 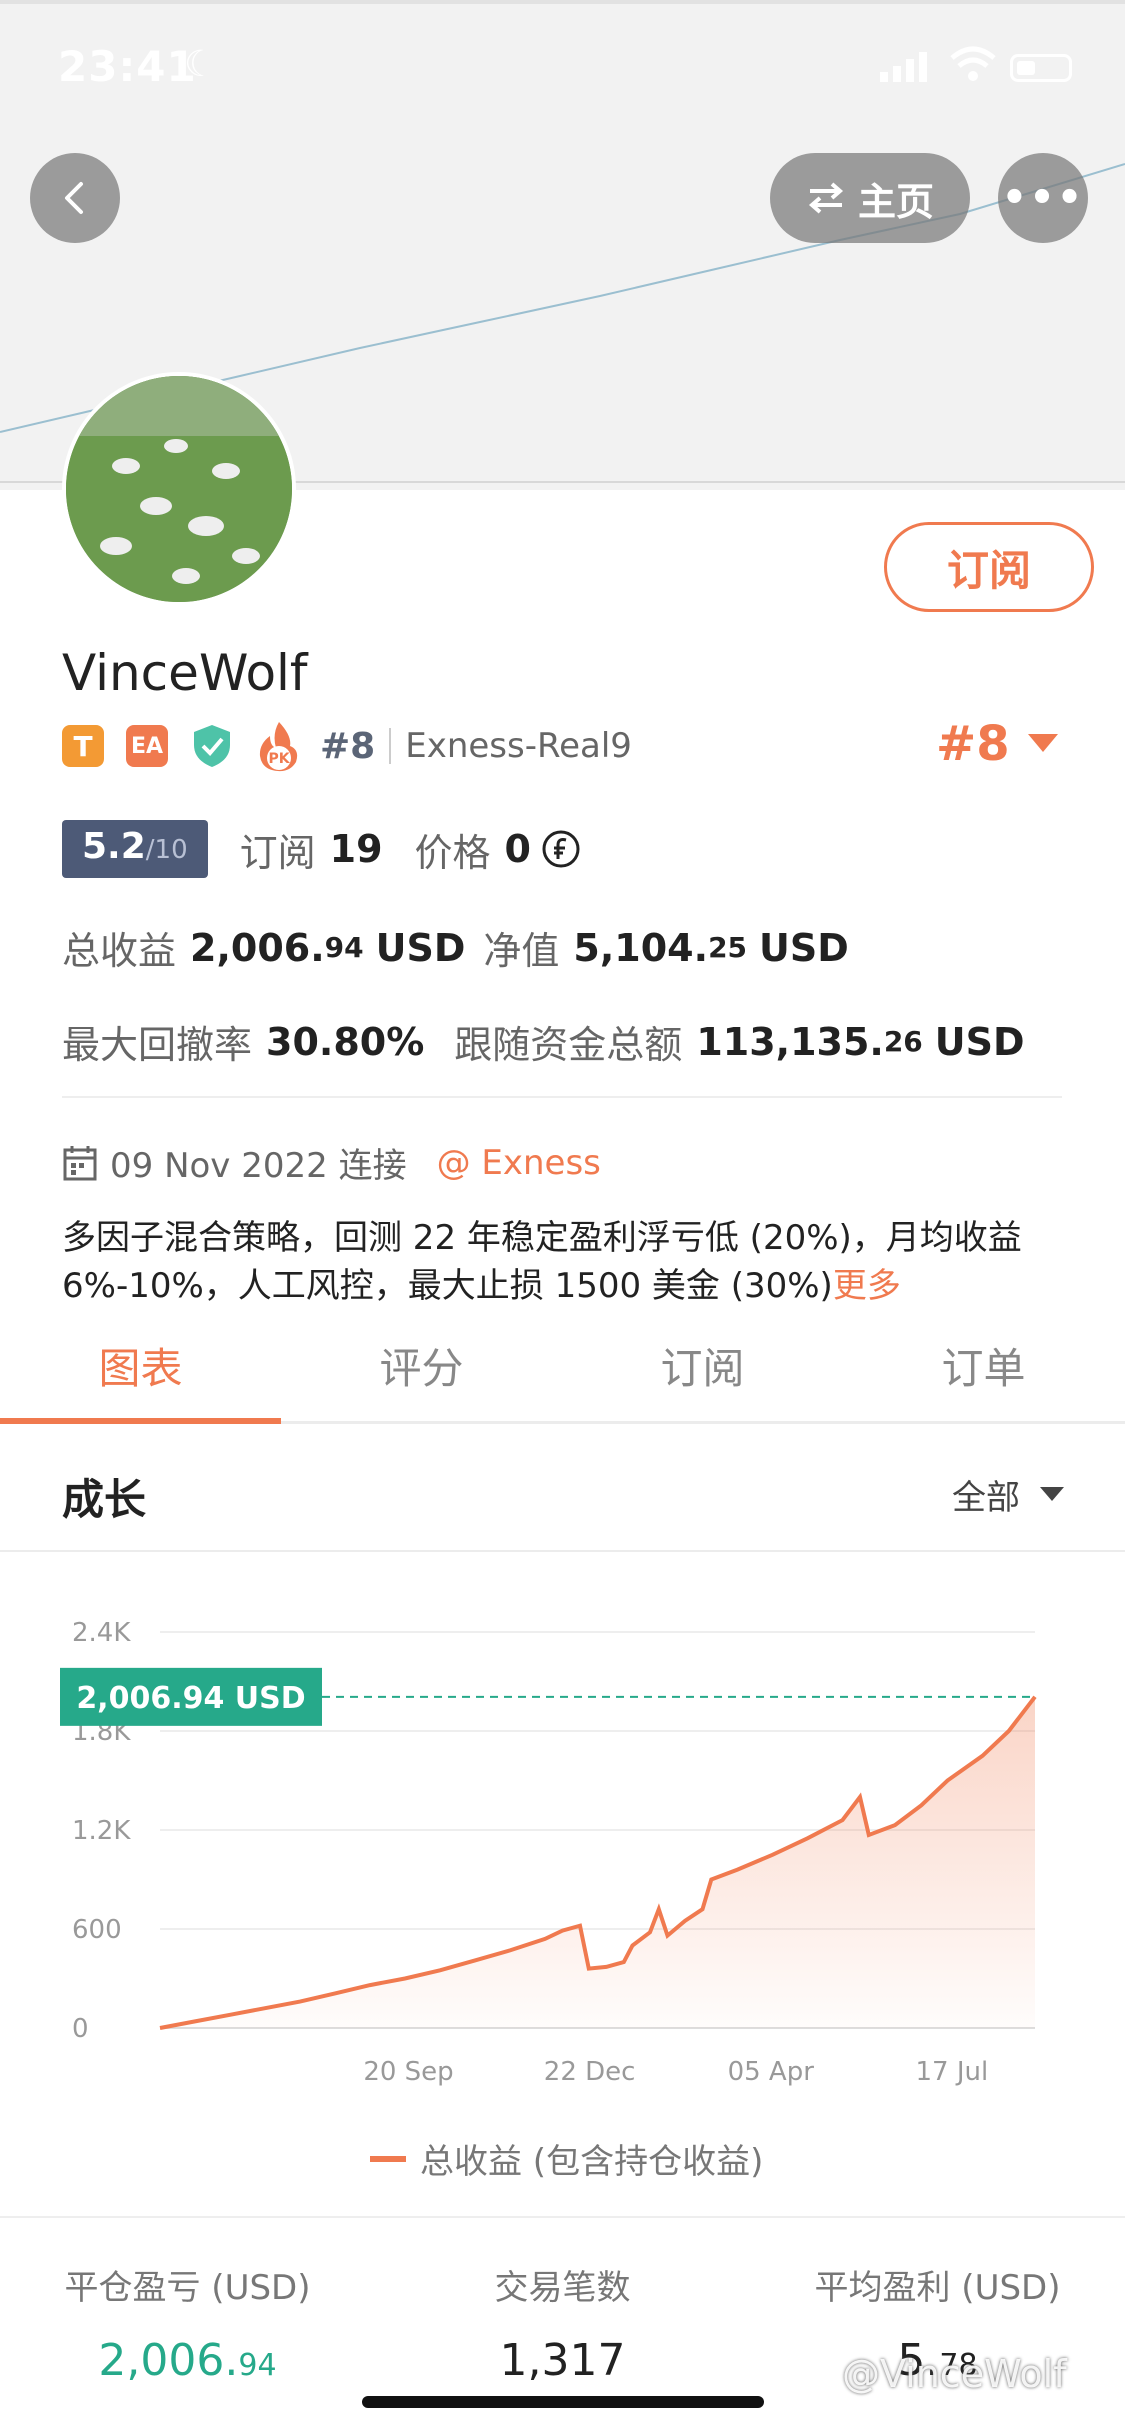 I want to click on legend-label: 总收益 (包含持仓收益), so click(x=592, y=2162).